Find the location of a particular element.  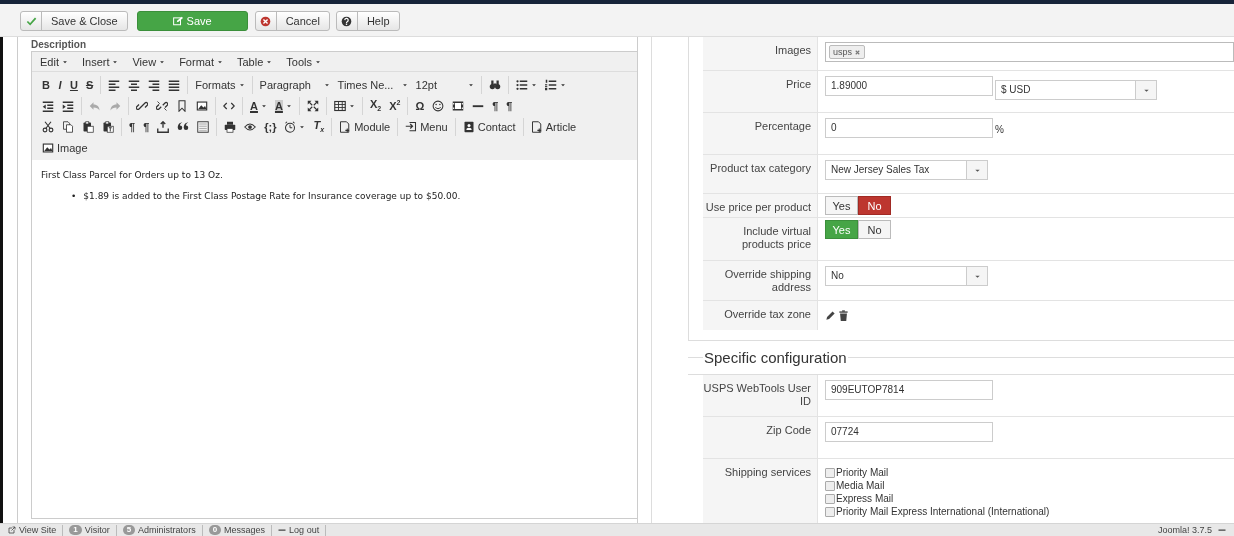

clear-formatting-button: T$_{x}$ is located at coordinates (319, 126).